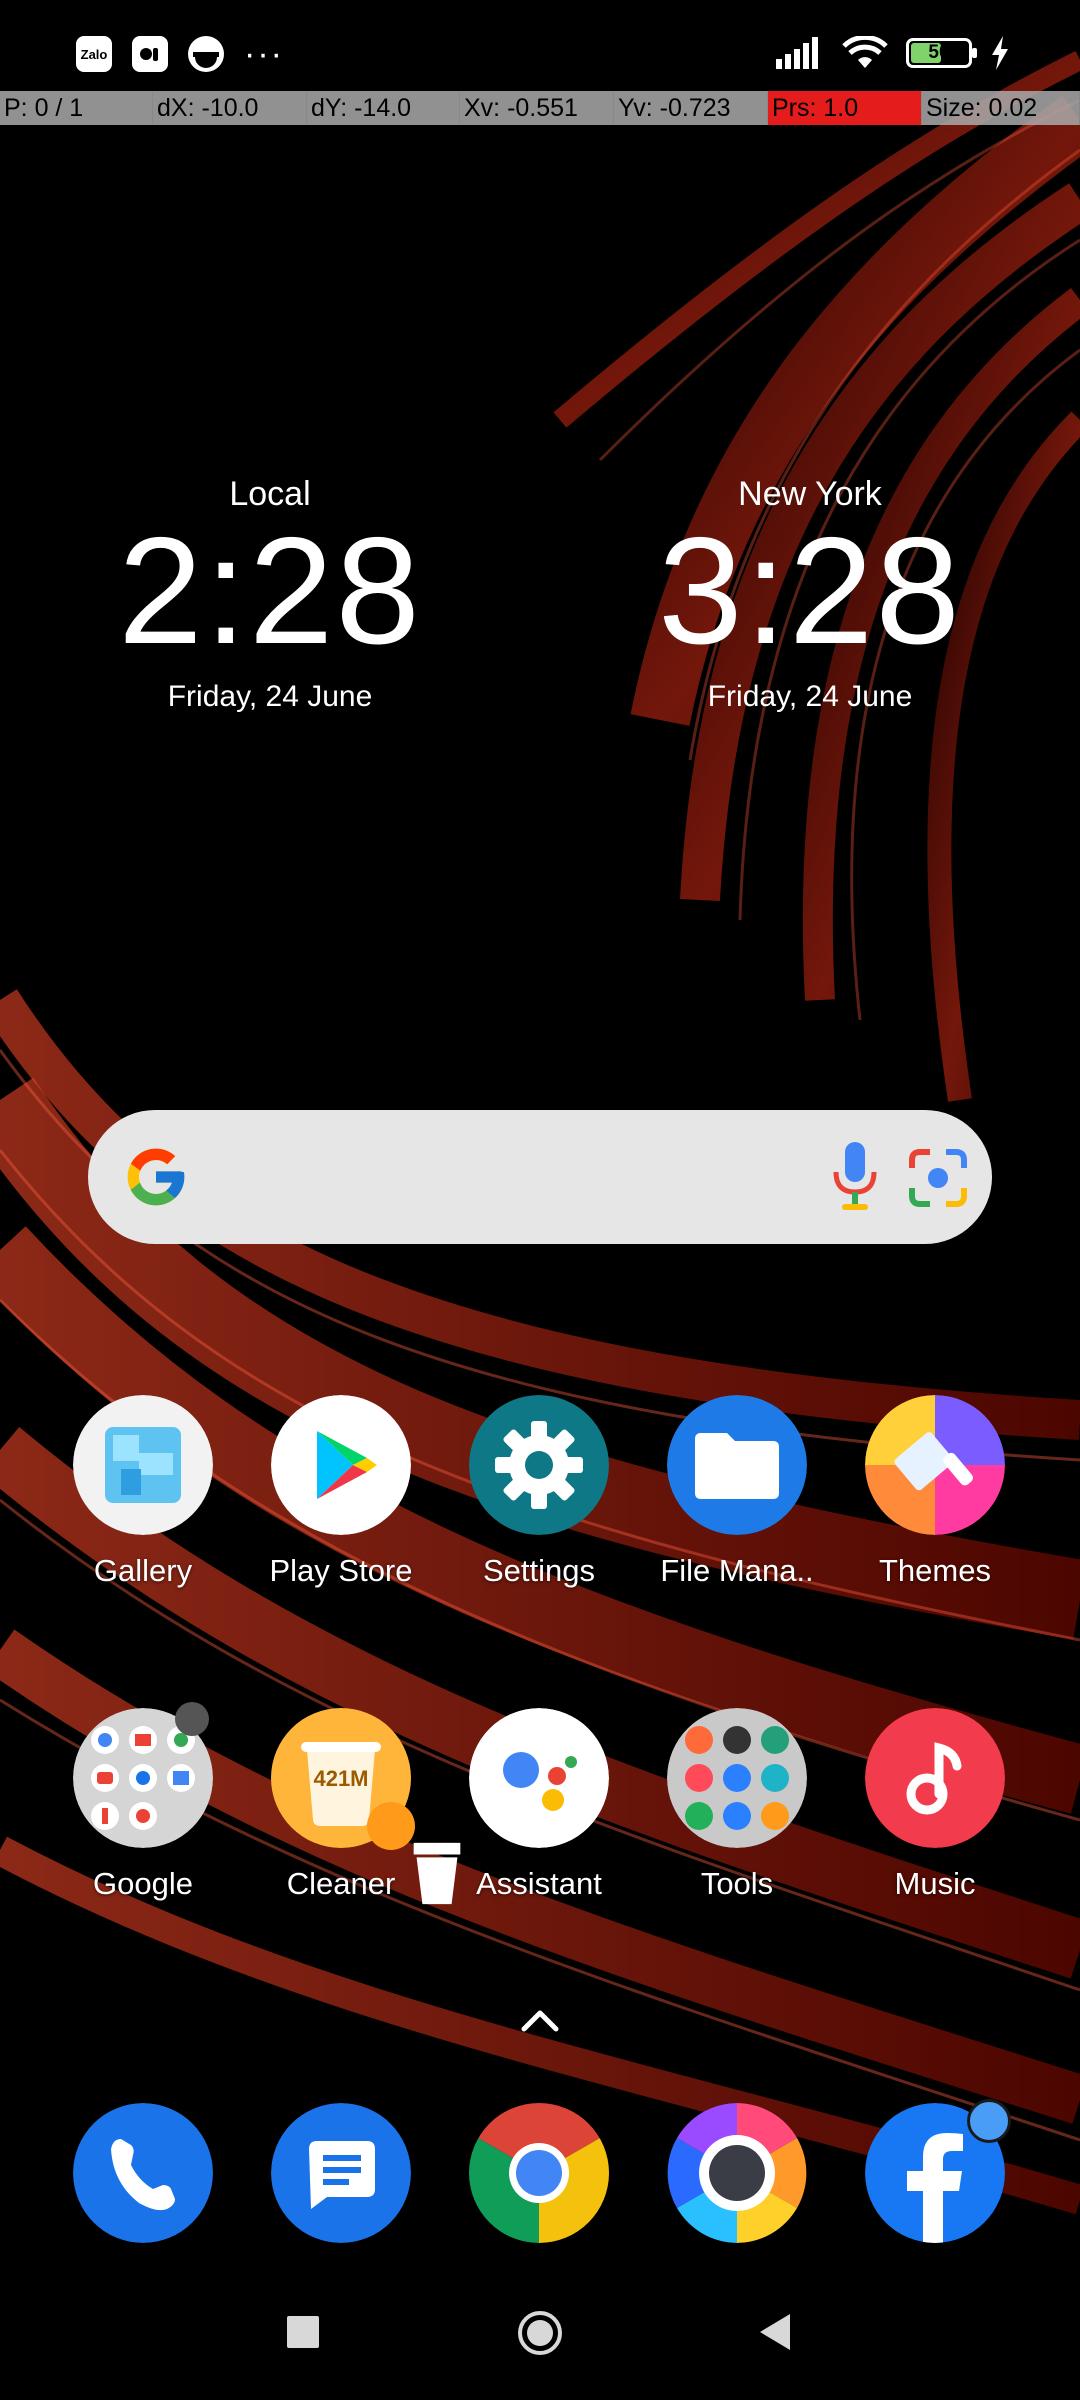 This screenshot has height=2400, width=1080. I want to click on battery-level: 50, so click(939, 52).